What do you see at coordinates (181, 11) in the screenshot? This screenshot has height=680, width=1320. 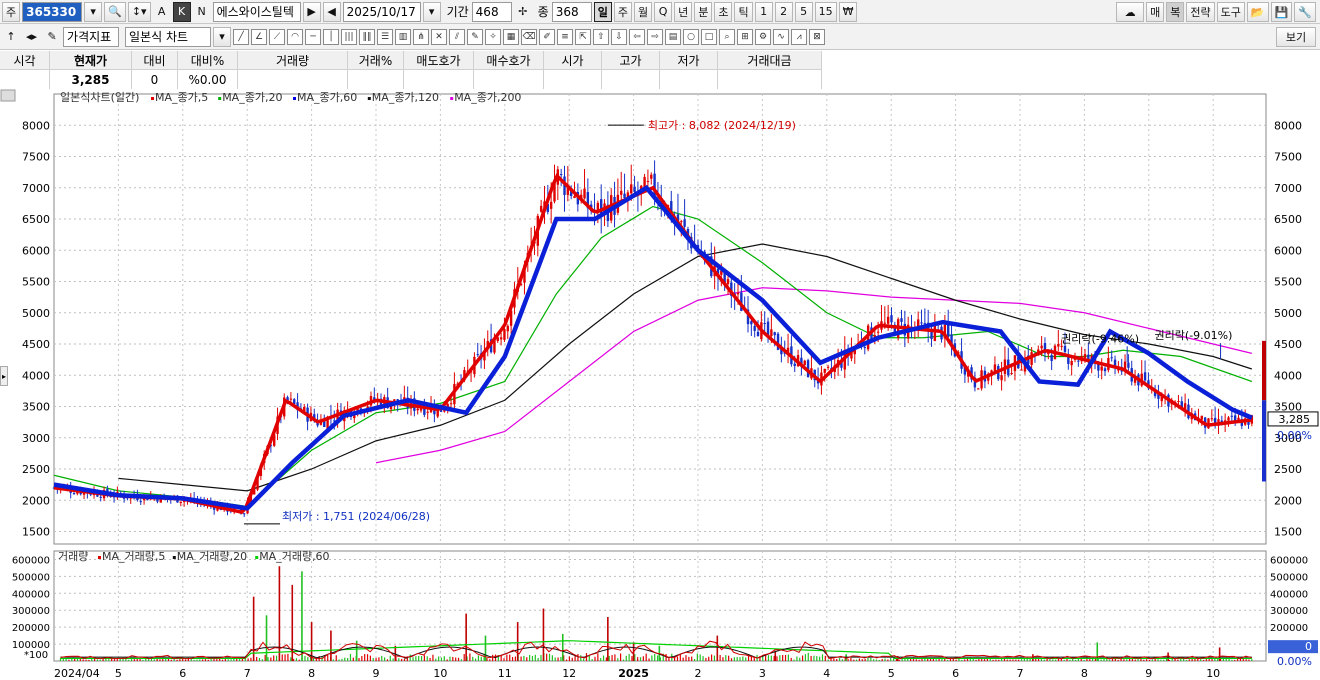 I see `k-toggle-button: K` at bounding box center [181, 11].